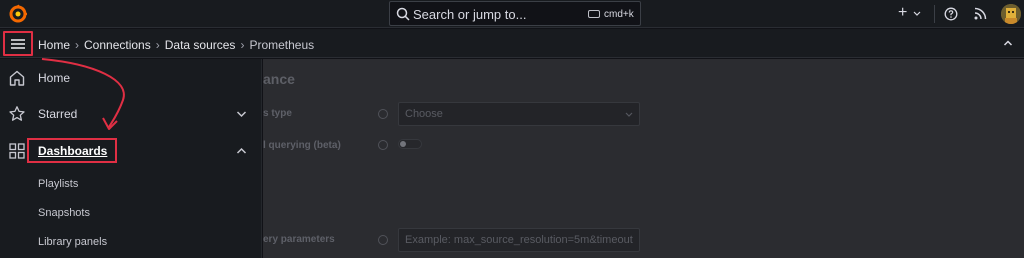  What do you see at coordinates (934, 14) in the screenshot?
I see `divider` at bounding box center [934, 14].